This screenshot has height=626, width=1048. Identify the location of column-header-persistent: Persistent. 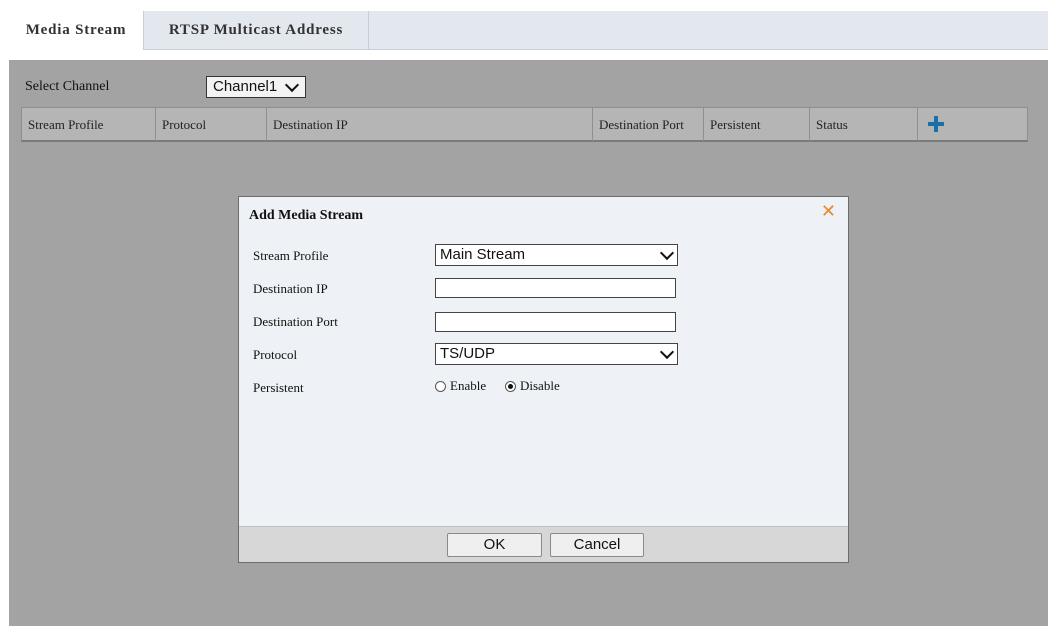
(757, 124).